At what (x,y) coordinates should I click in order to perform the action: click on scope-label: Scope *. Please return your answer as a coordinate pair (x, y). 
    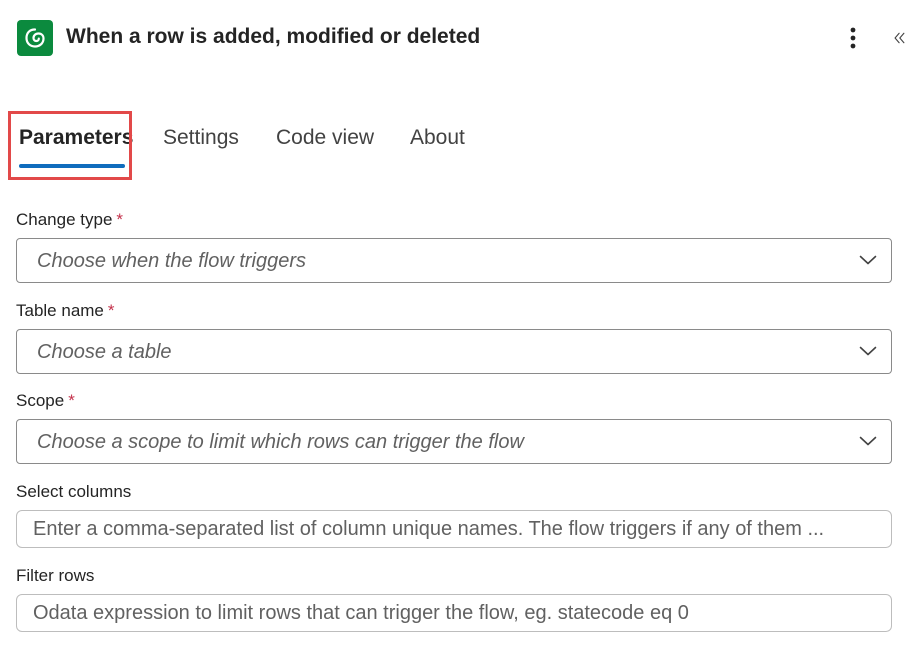
    Looking at the image, I should click on (45, 401).